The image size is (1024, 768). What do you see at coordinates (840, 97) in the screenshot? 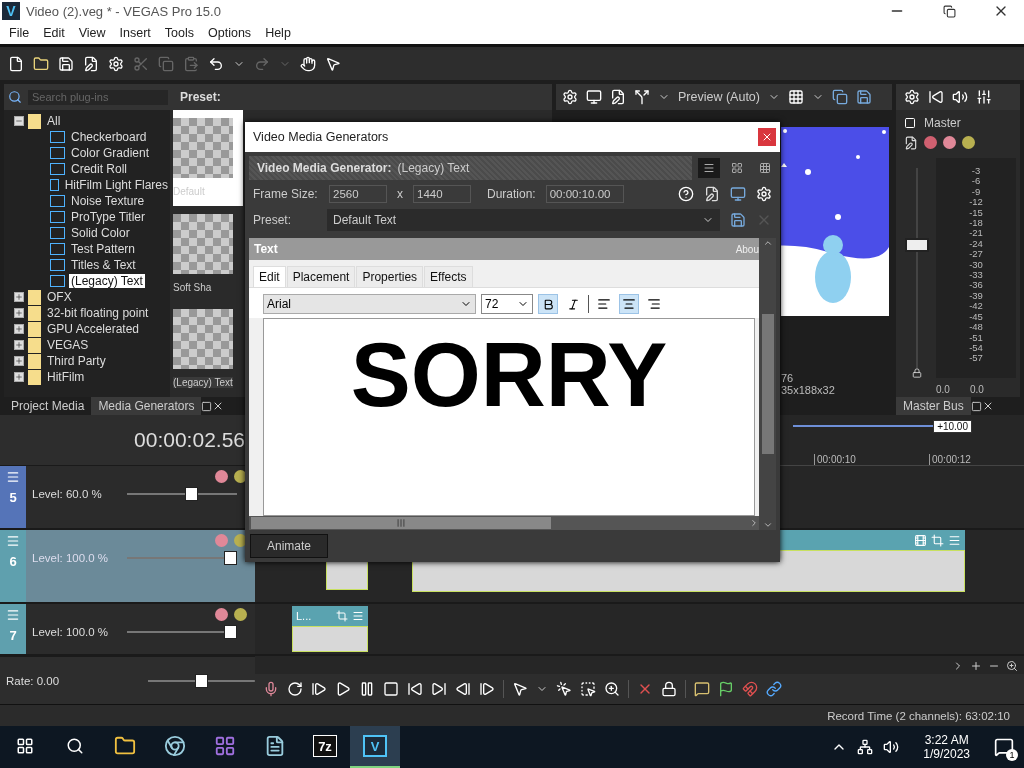
I see `copy-frame-icon` at bounding box center [840, 97].